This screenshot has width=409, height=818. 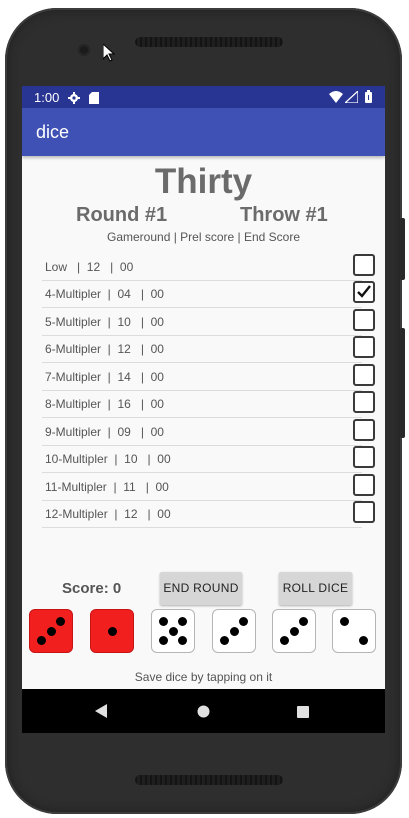 What do you see at coordinates (351, 98) in the screenshot?
I see `signal-icon` at bounding box center [351, 98].